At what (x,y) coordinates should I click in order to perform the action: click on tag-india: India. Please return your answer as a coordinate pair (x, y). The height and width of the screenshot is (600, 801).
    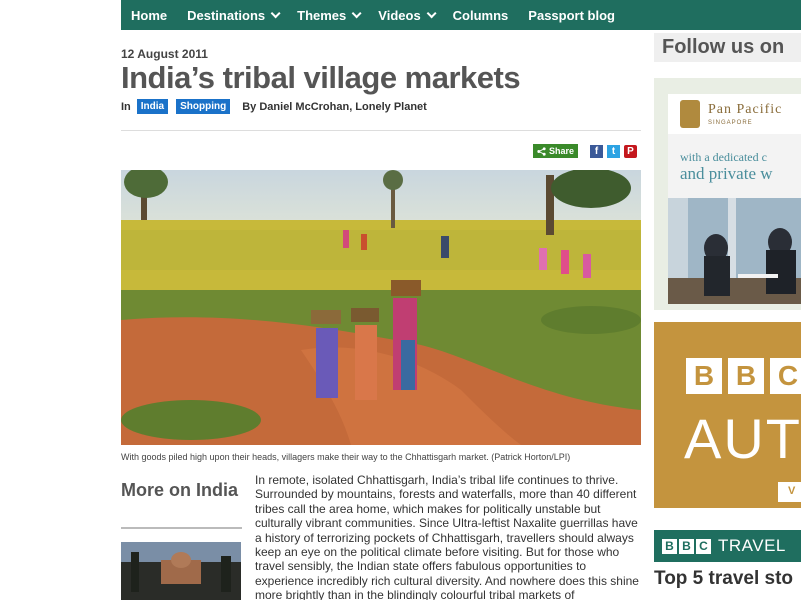
    Looking at the image, I should click on (152, 106).